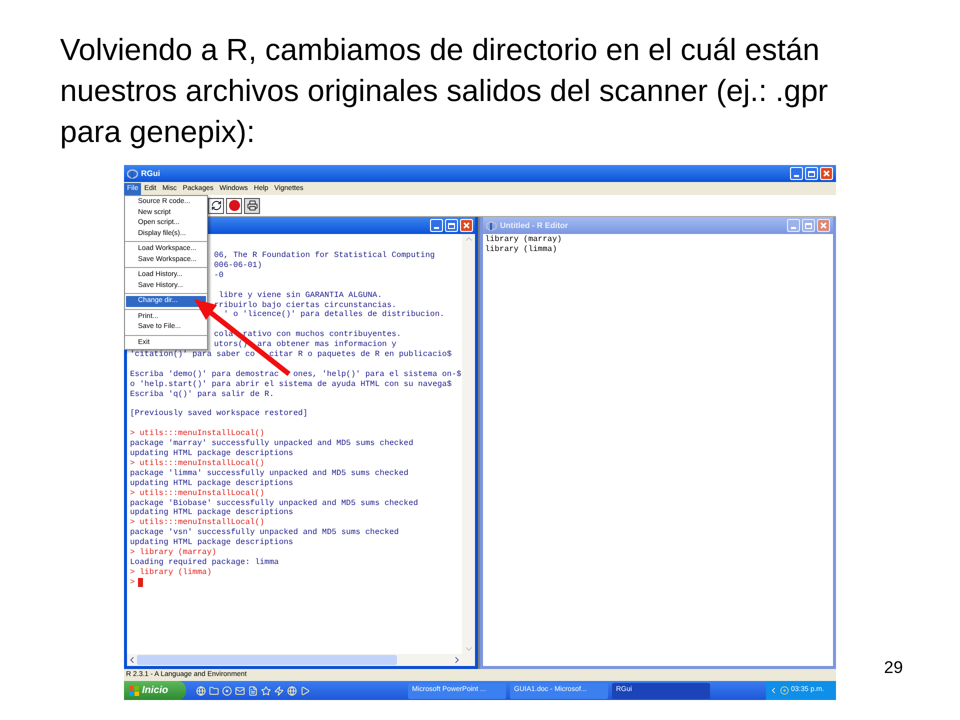 The height and width of the screenshot is (720, 960). I want to click on scrollbar-thumb, so click(267, 660).